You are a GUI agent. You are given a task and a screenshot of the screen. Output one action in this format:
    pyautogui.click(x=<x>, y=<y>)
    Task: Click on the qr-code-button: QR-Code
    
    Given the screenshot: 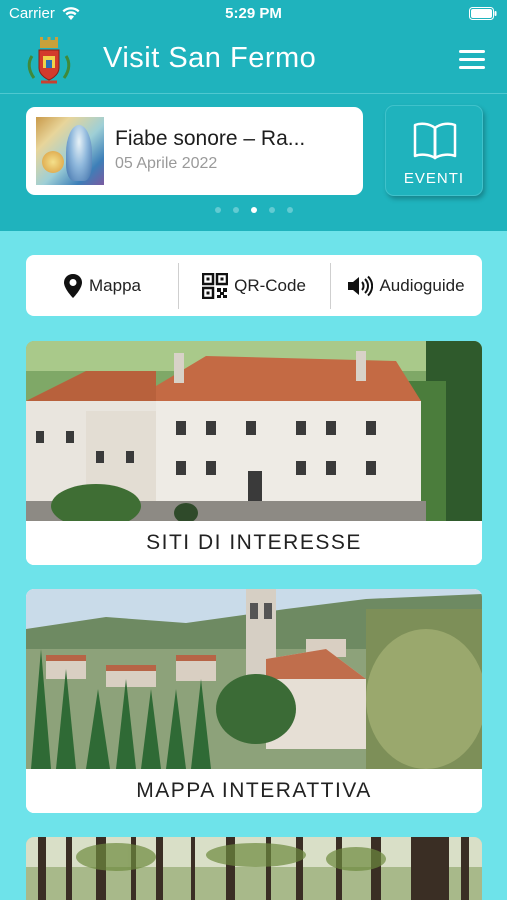 What is the action you would take?
    pyautogui.click(x=254, y=285)
    